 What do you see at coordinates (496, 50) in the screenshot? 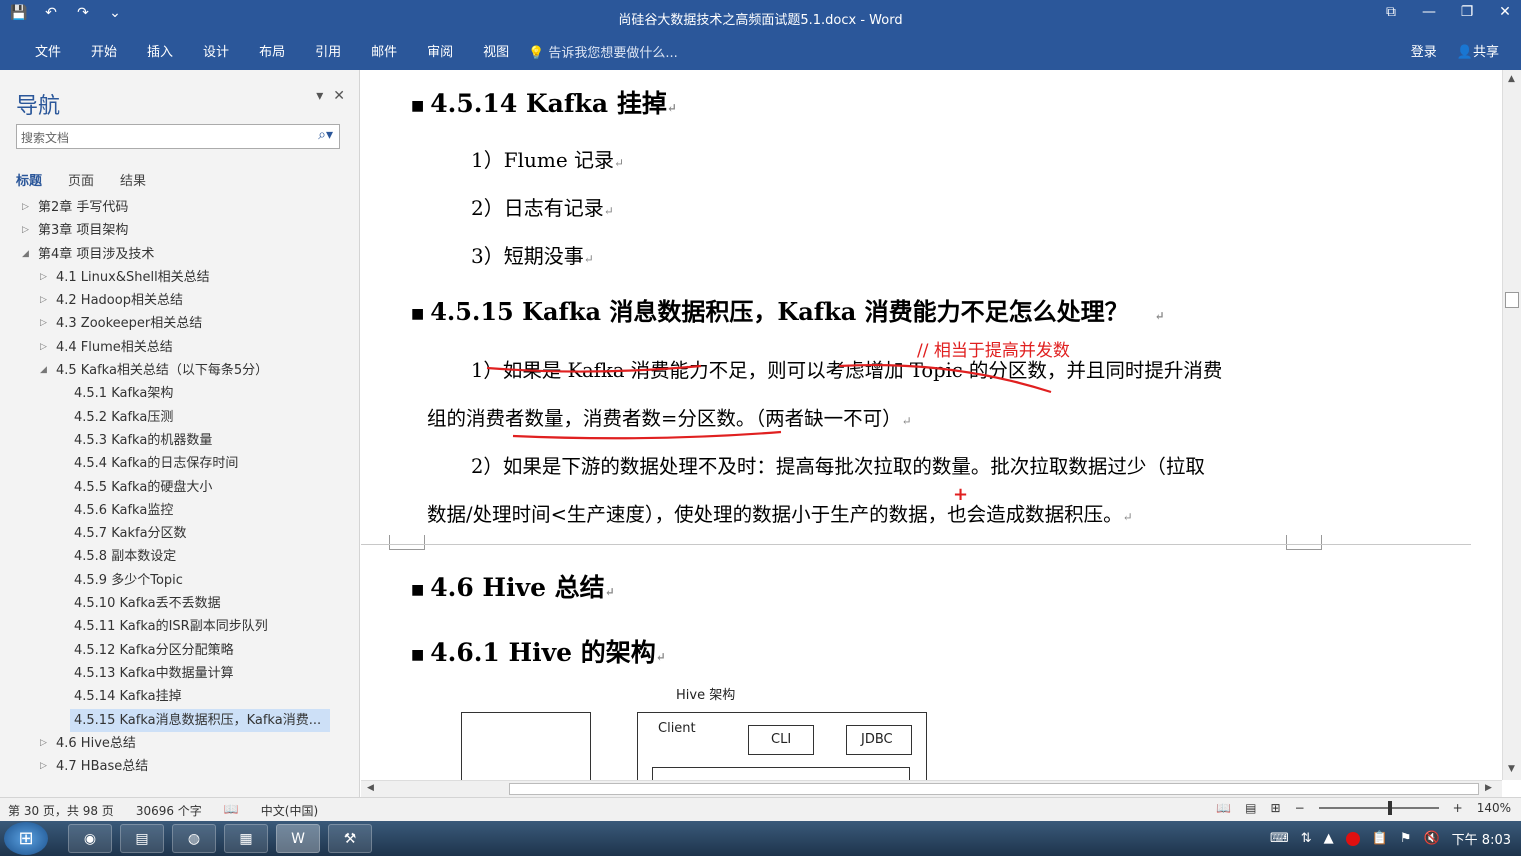
I see `tab-view: 视图` at bounding box center [496, 50].